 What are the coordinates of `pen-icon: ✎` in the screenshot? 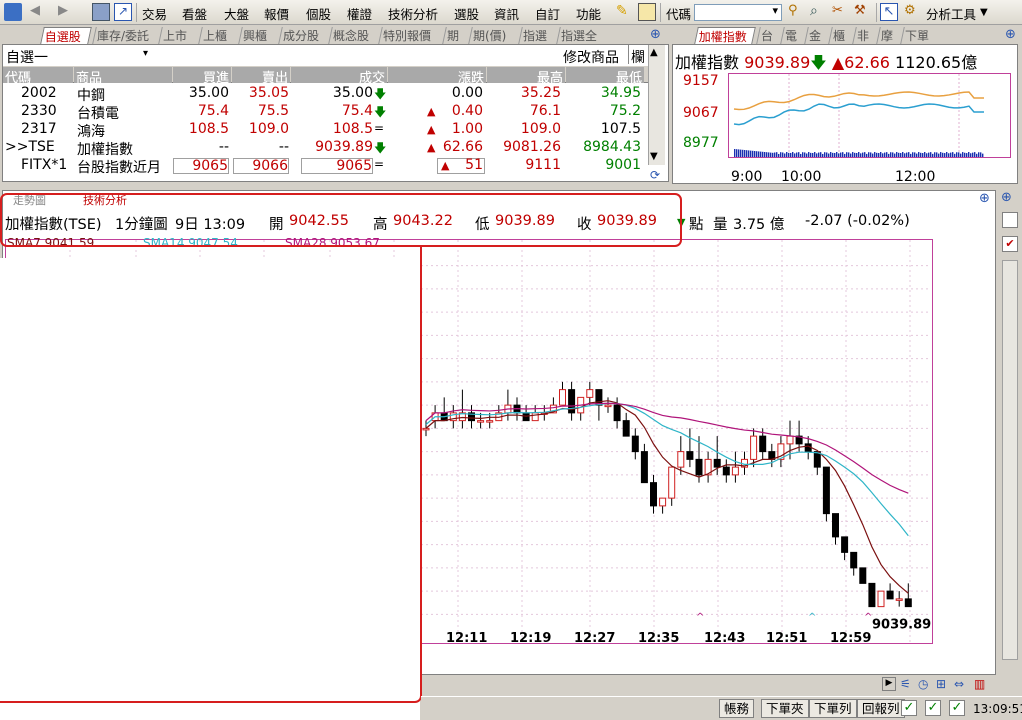 It's located at (625, 12).